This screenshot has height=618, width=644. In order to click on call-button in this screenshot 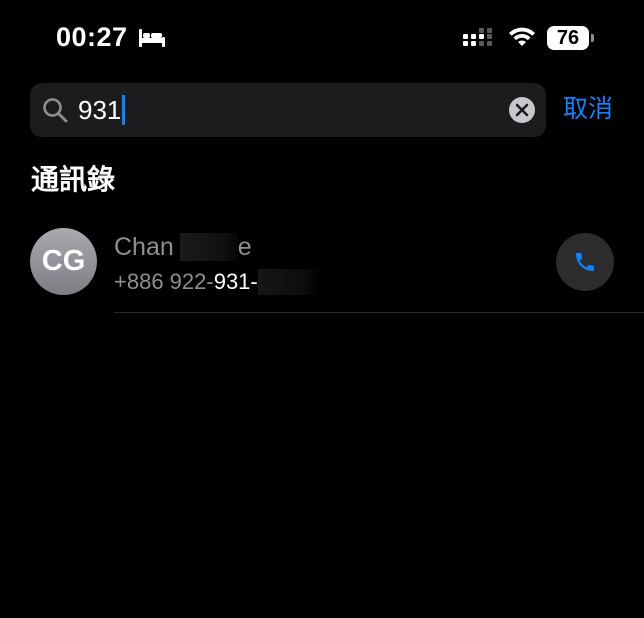, I will do `click(585, 262)`.